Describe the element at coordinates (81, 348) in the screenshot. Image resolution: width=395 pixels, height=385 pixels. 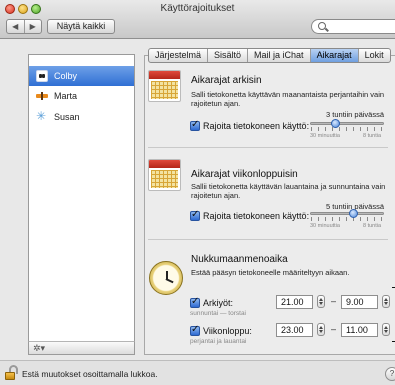
I see `user-list-footer: ✲▾` at that location.